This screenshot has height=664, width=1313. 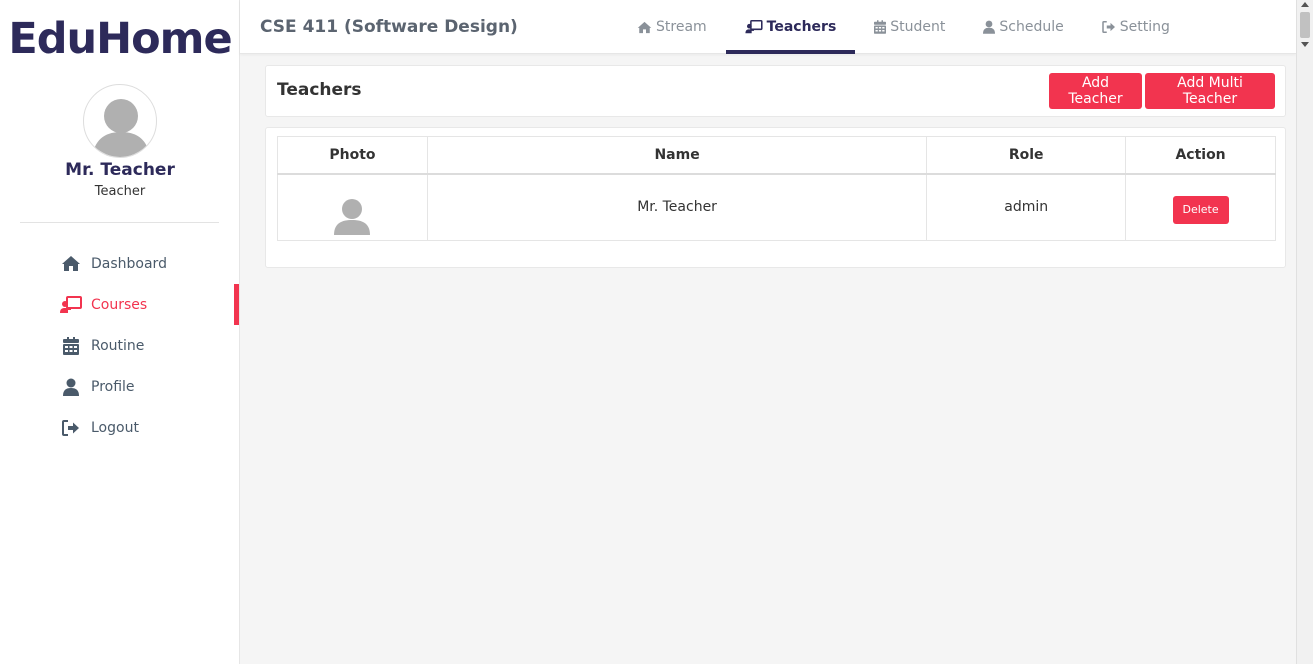 I want to click on table-header-row: Photo Name Role Action, so click(x=776, y=155).